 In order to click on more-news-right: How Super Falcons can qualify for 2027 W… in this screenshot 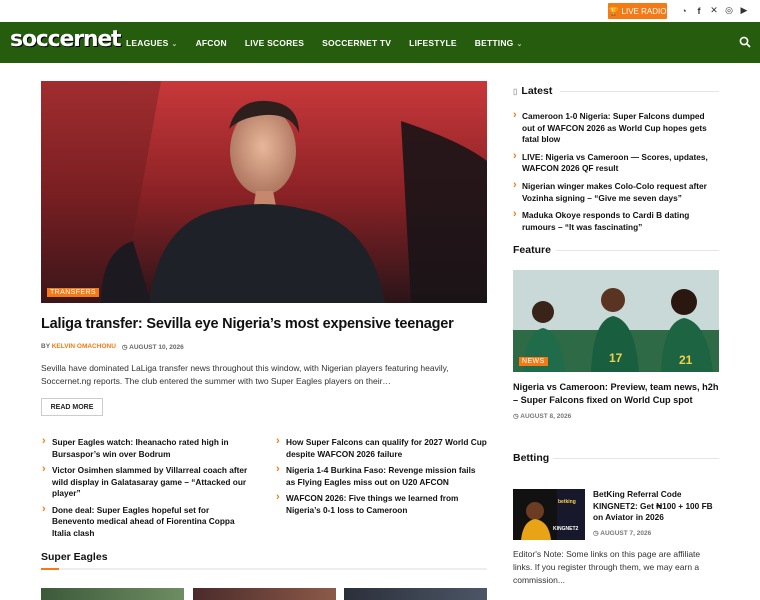, I will do `click(381, 478)`.